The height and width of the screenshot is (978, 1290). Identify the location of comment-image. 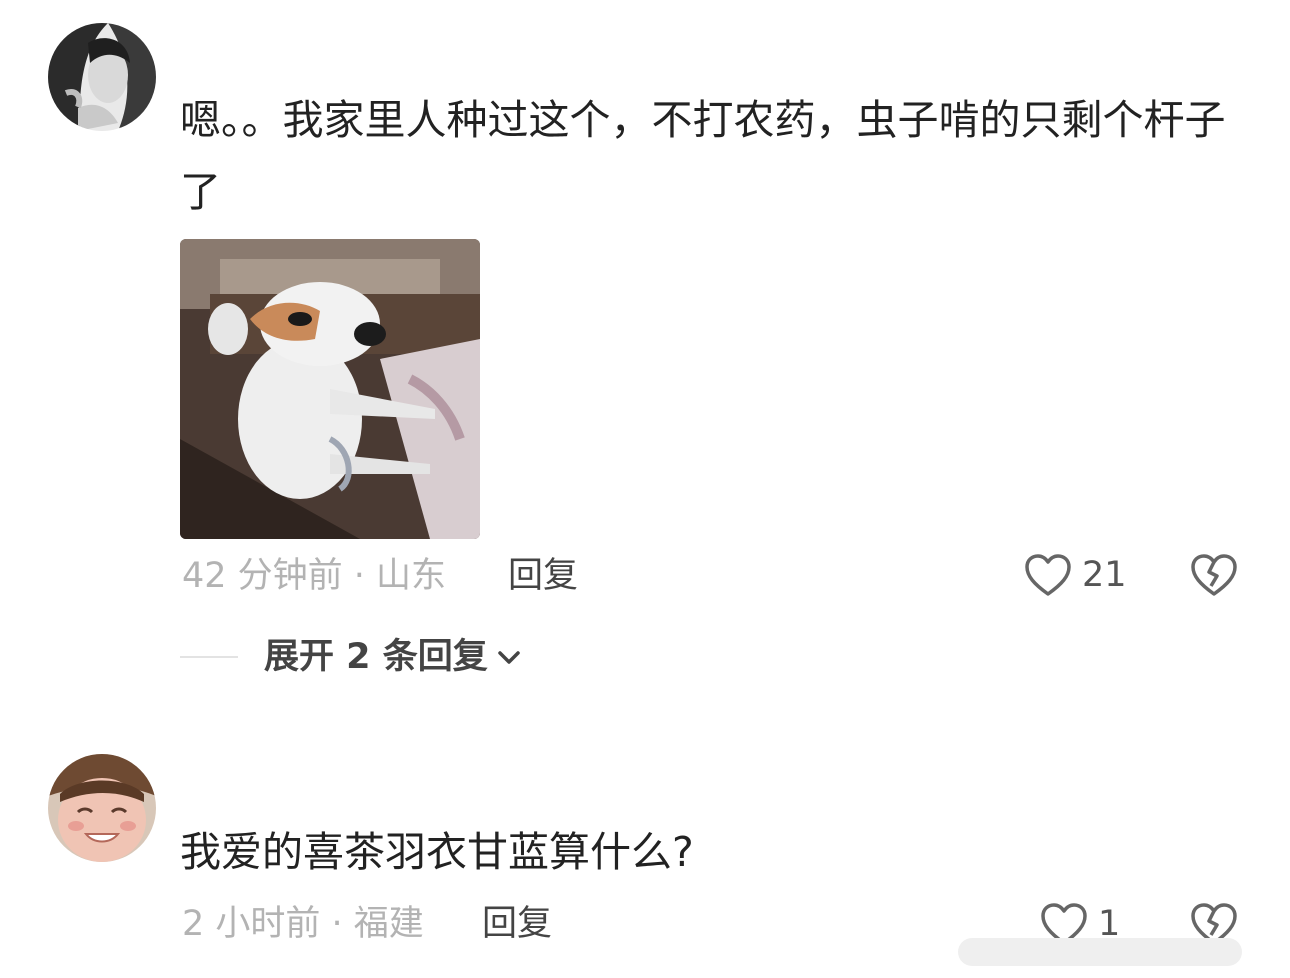
(330, 389).